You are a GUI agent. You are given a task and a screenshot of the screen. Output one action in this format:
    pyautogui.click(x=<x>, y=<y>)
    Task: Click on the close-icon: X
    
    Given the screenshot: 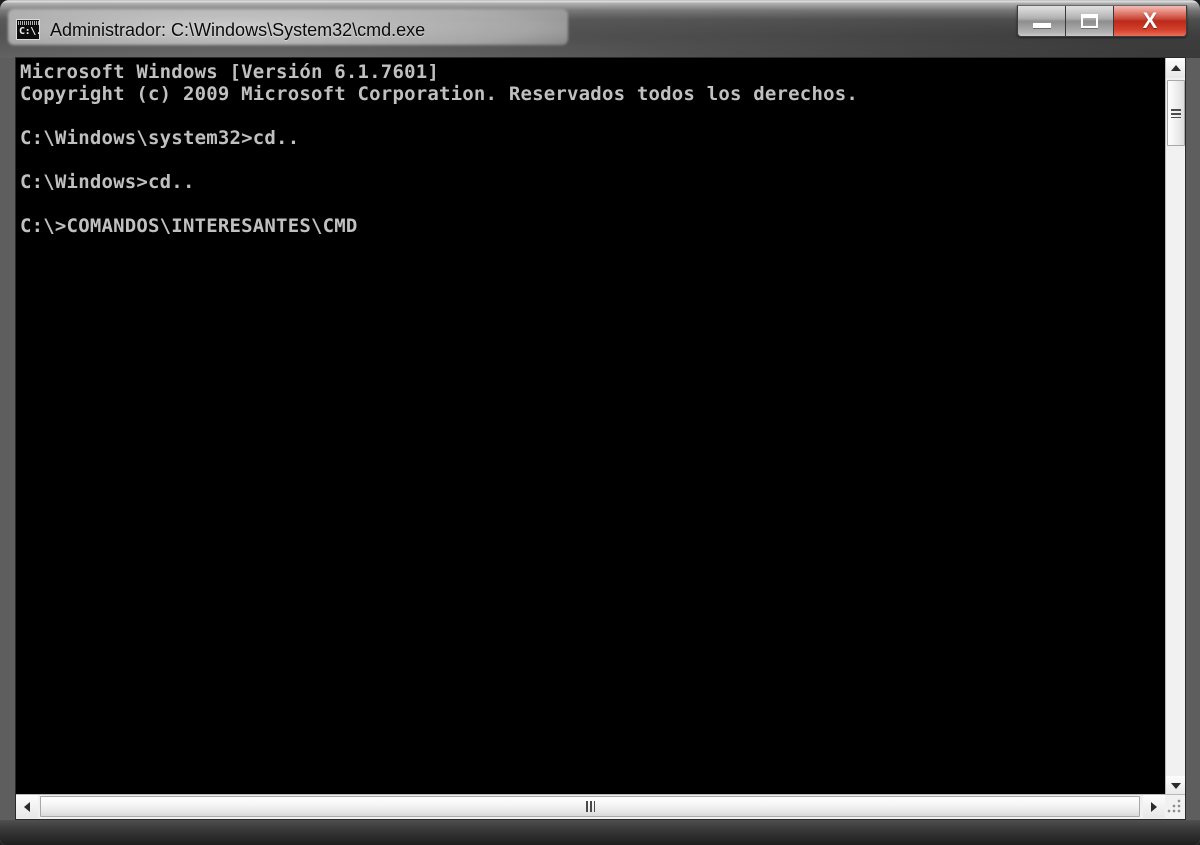 What is the action you would take?
    pyautogui.click(x=1150, y=20)
    